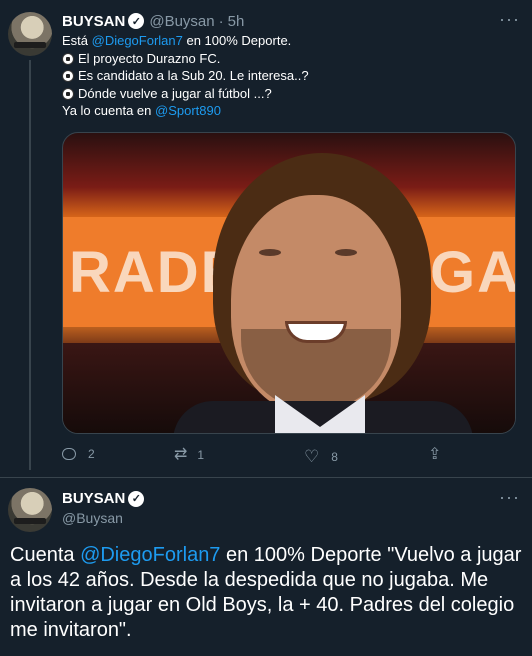  I want to click on text-segment: Cuenta, so click(45, 555).